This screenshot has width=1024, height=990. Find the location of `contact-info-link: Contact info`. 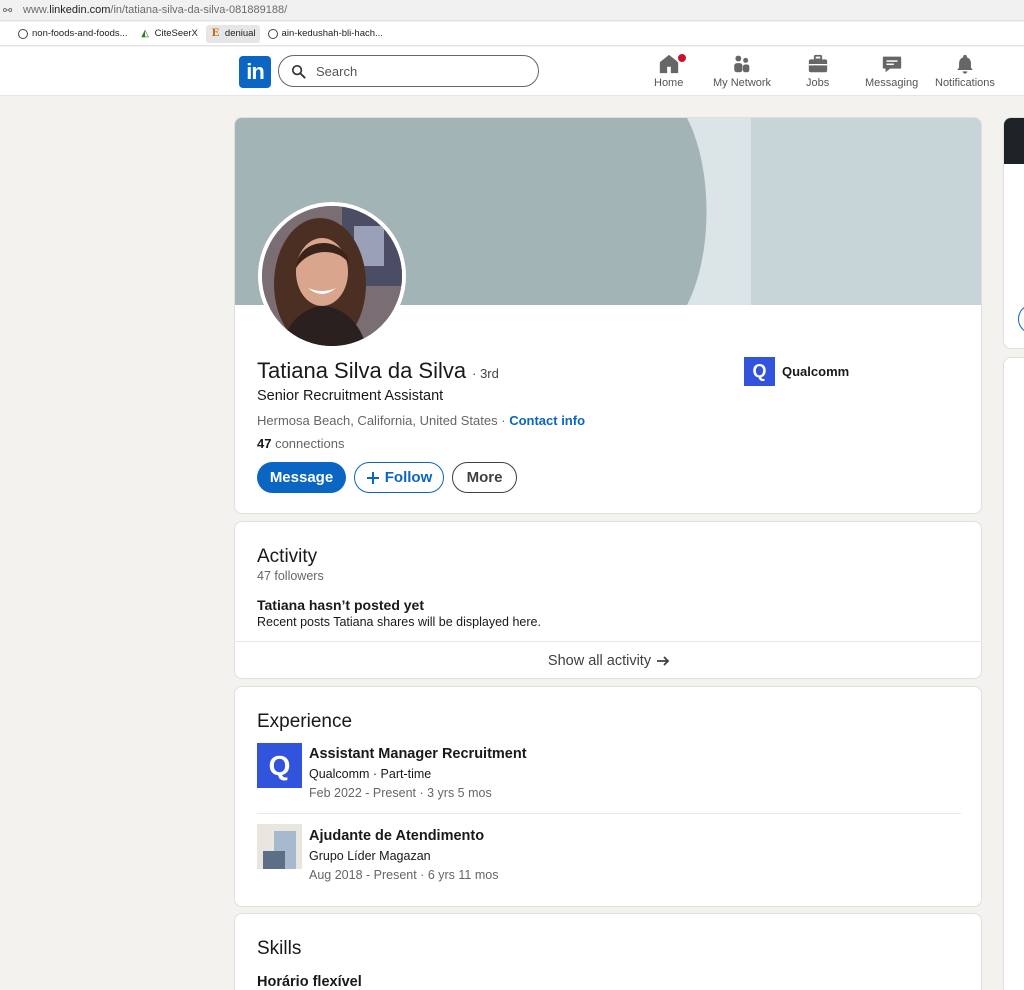

contact-info-link: Contact info is located at coordinates (547, 420).